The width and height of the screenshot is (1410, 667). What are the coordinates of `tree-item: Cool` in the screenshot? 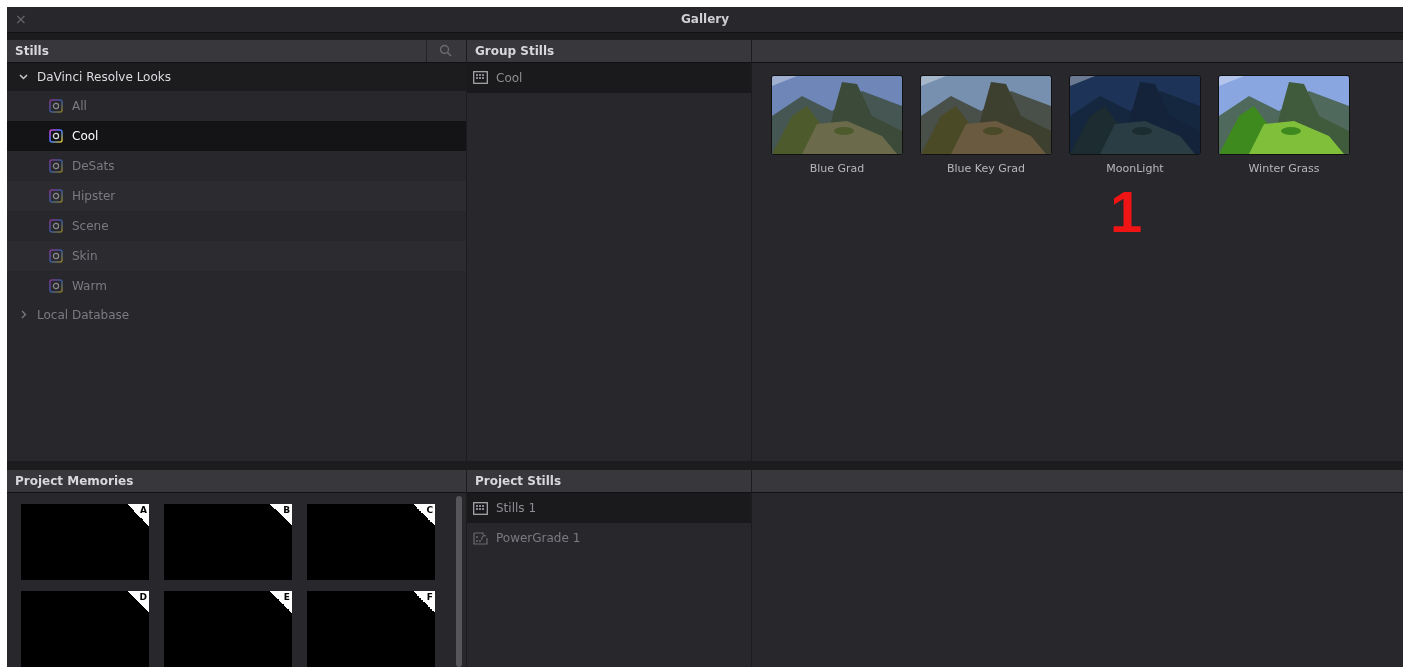 It's located at (236, 135).